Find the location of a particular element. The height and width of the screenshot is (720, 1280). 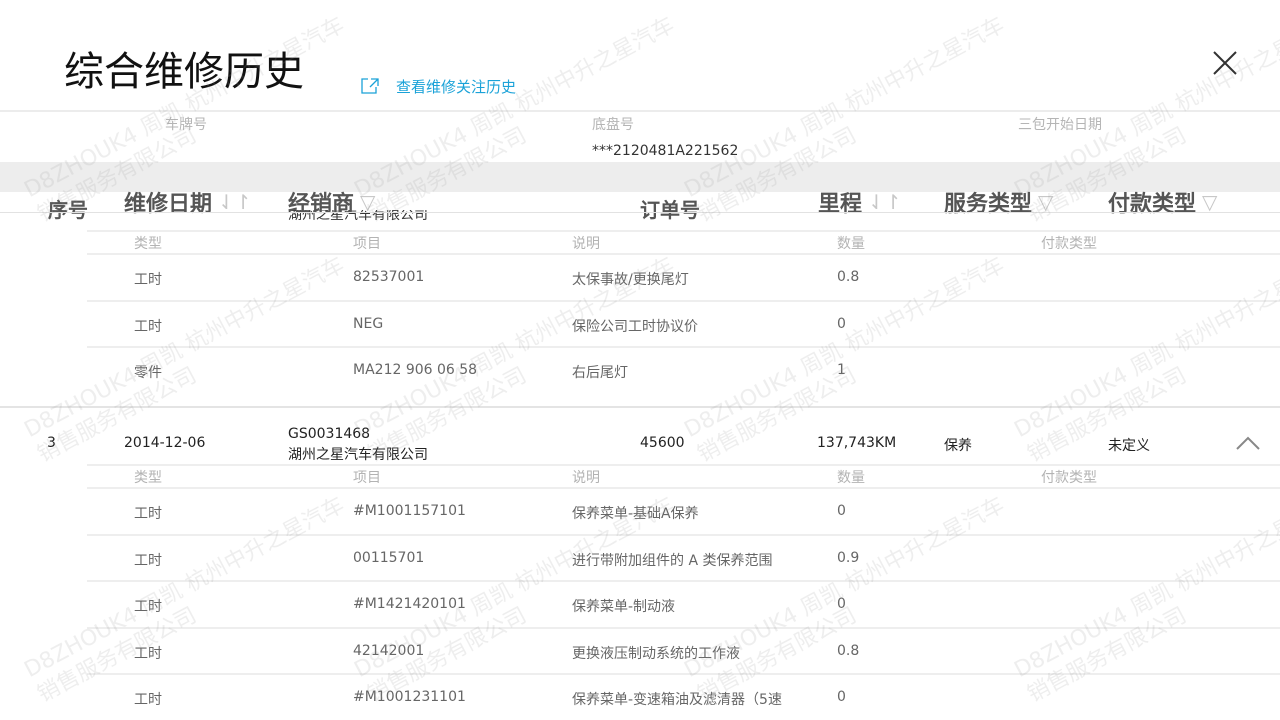

column-header-date-label: 维修日期 is located at coordinates (168, 204).